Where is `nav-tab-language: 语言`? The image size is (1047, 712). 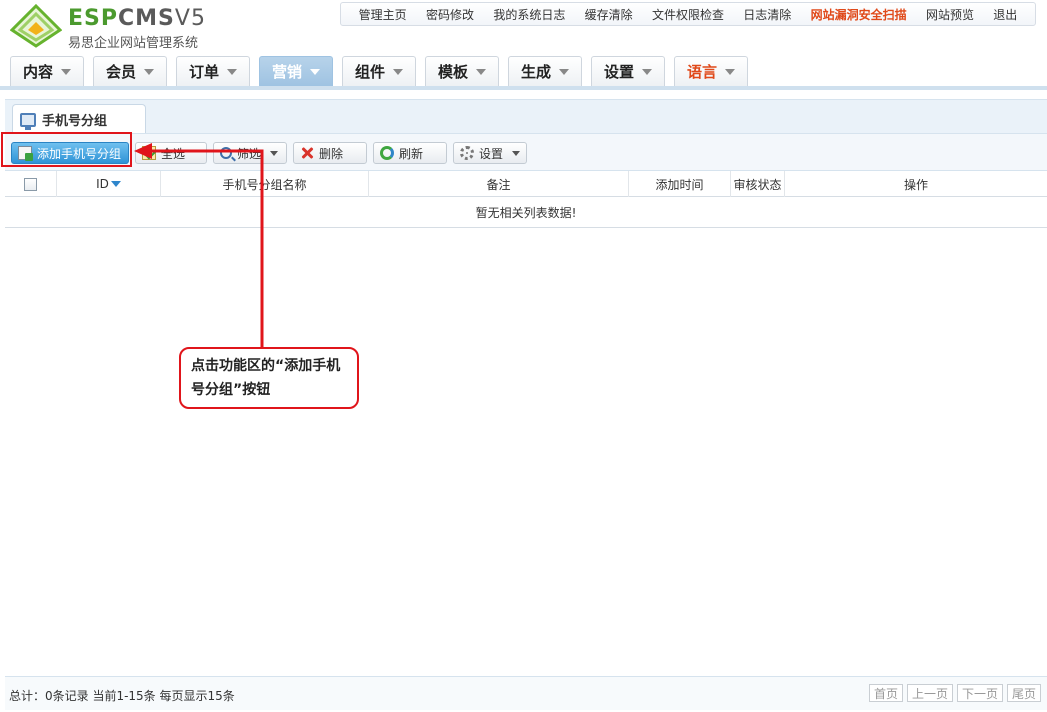 nav-tab-language: 语言 is located at coordinates (711, 71).